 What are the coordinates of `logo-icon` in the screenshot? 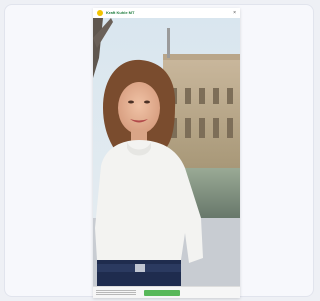 It's located at (100, 13).